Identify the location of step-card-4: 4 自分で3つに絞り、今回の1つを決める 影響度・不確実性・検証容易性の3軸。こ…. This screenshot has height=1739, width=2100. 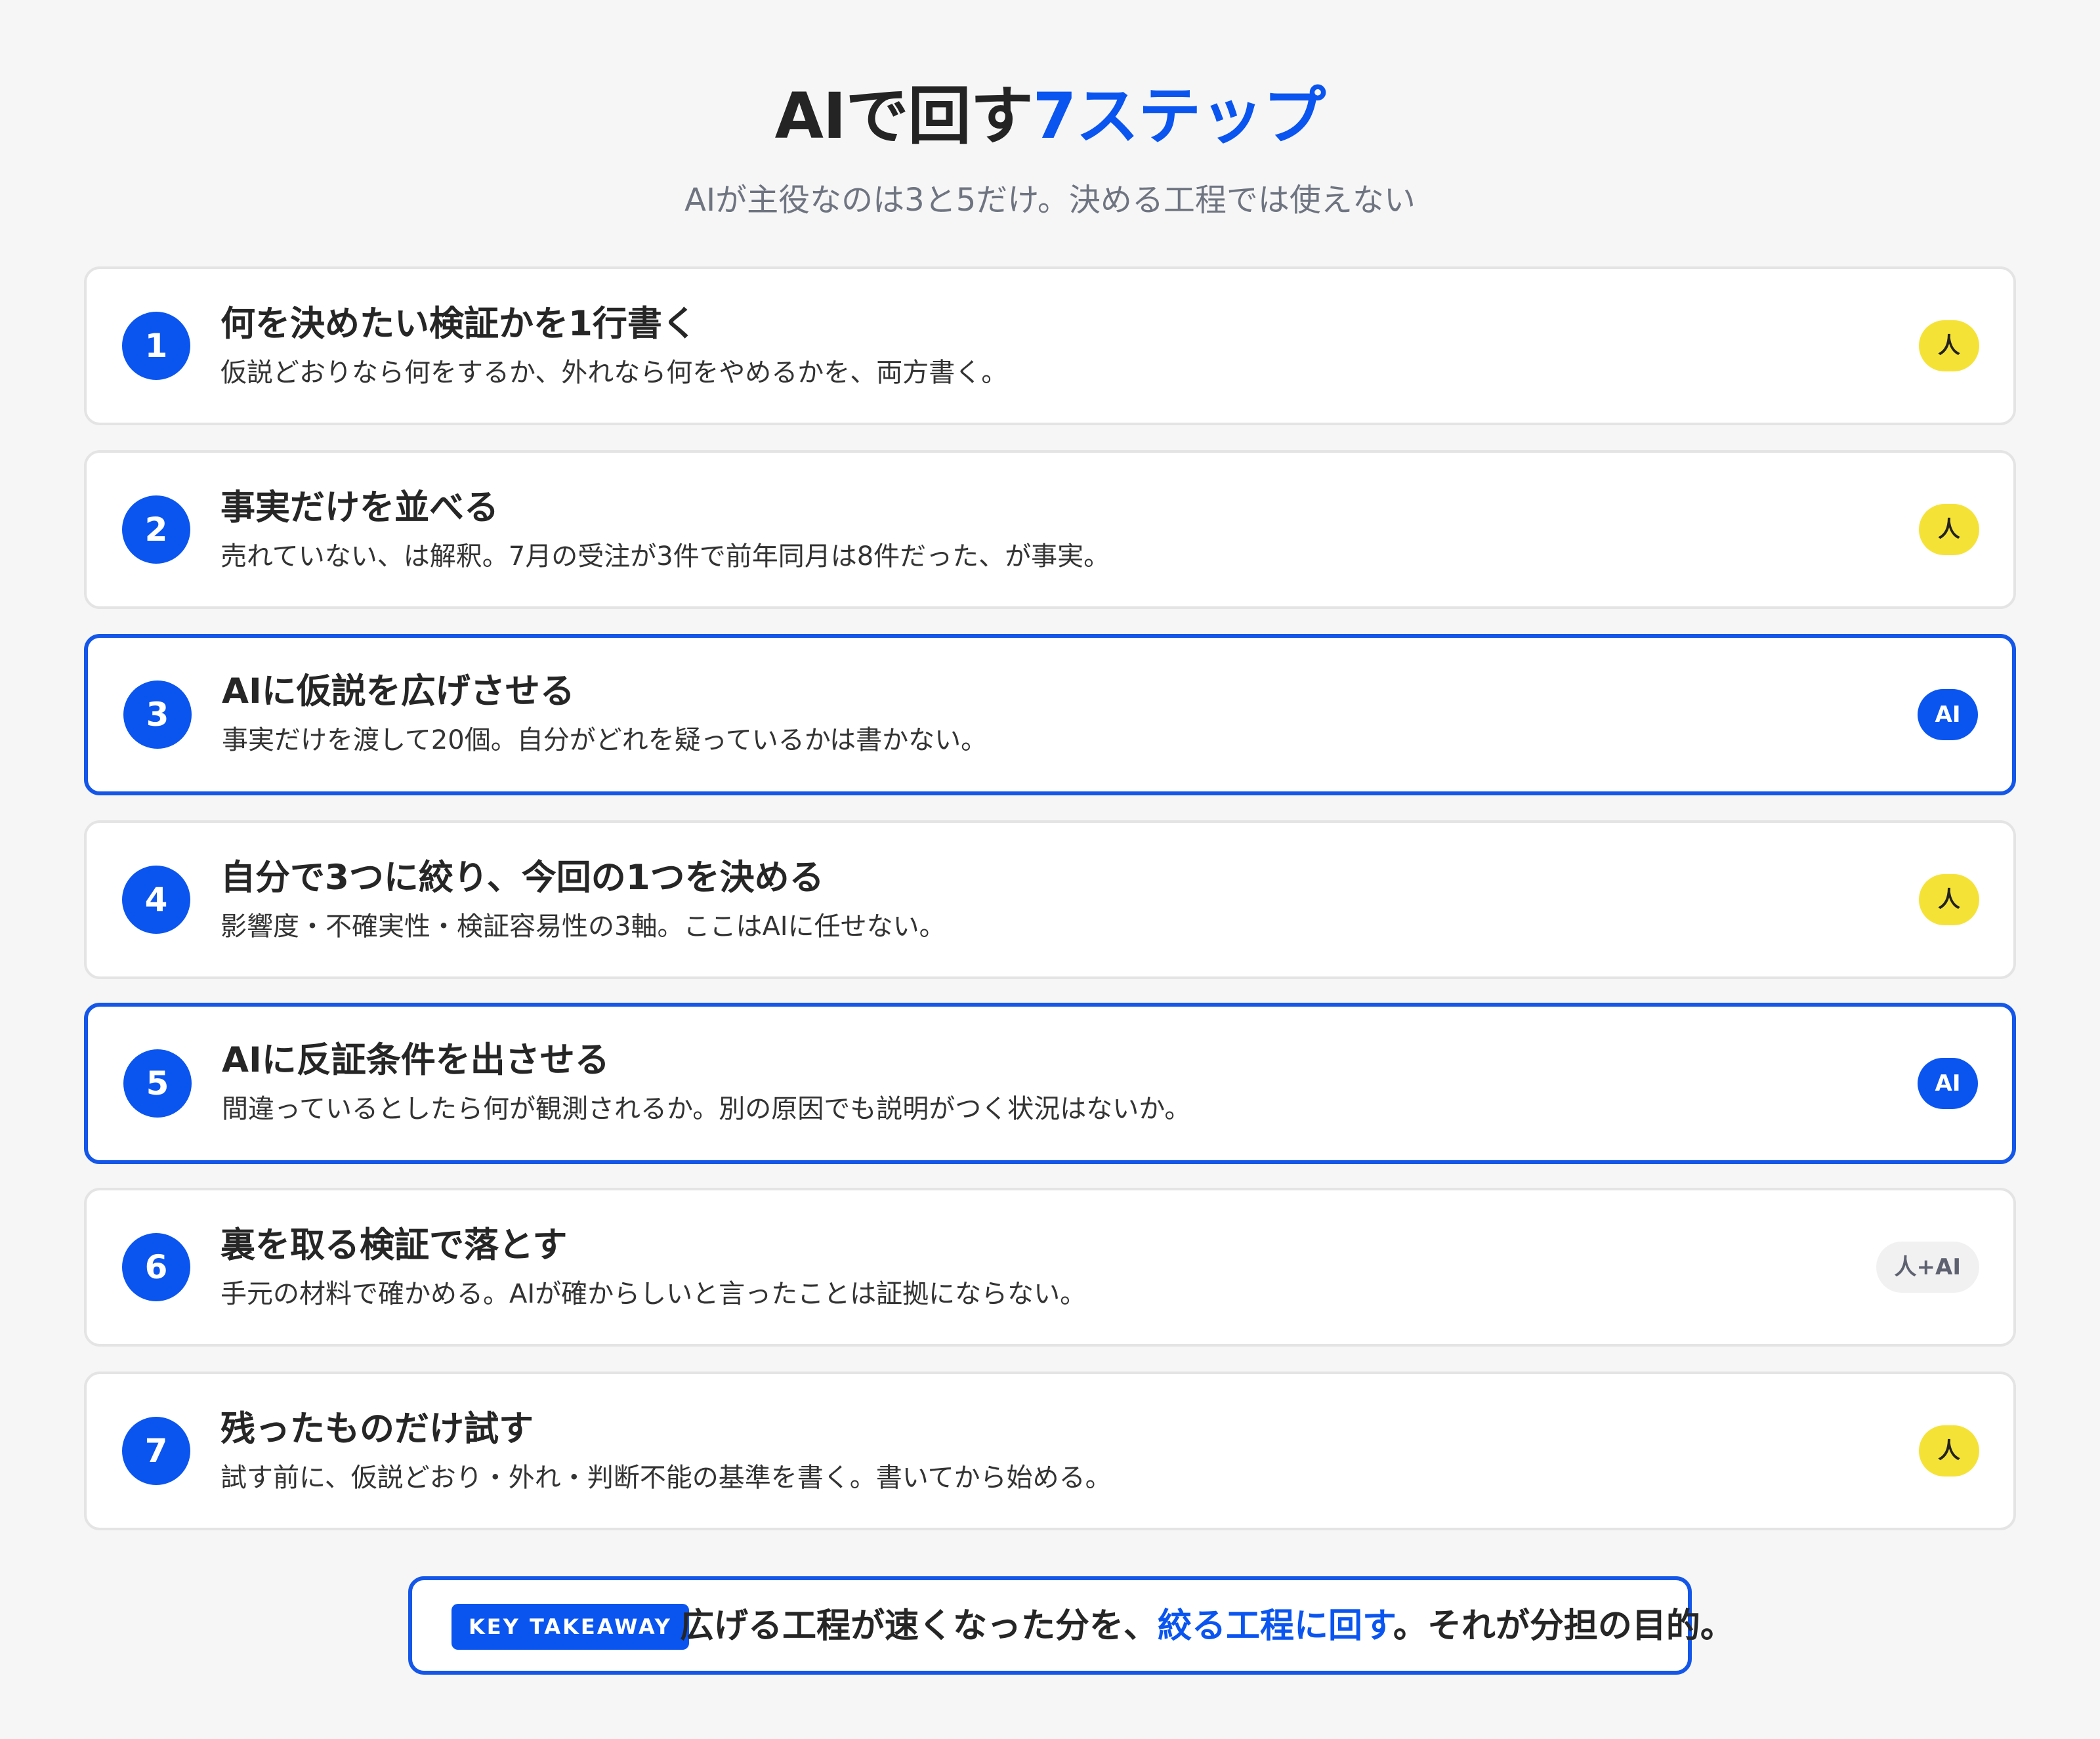
(1050, 900).